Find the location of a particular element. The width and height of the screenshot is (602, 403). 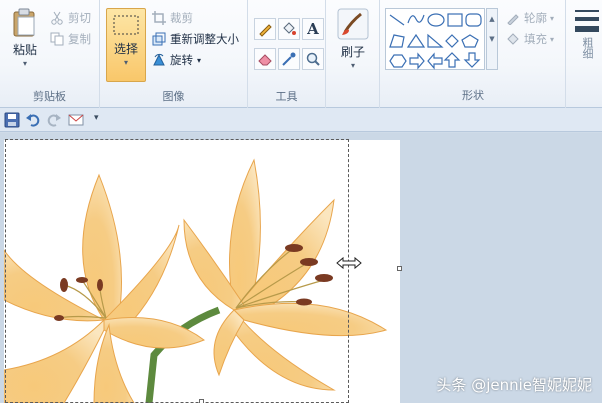

rounded-rectangle-shape-icon is located at coordinates (473, 20).